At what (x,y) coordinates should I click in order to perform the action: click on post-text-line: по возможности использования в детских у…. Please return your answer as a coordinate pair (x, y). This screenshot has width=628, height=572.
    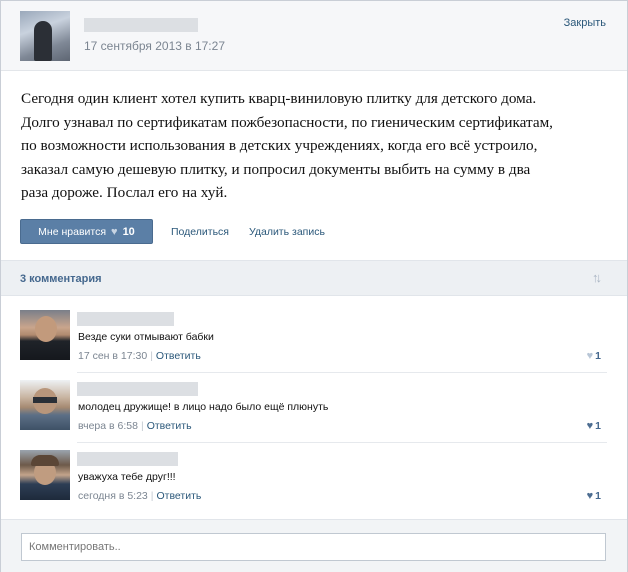
    Looking at the image, I should click on (279, 145).